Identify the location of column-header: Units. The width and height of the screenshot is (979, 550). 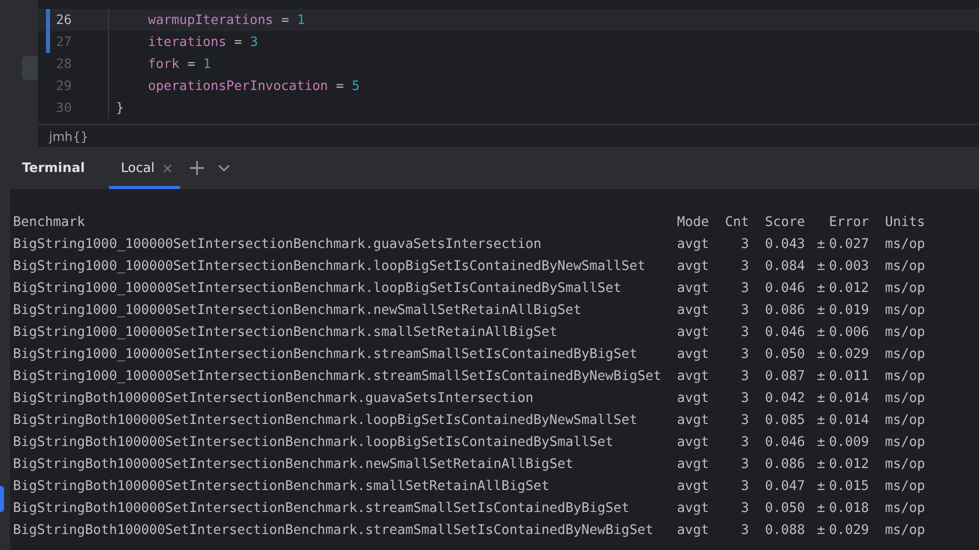
(905, 222).